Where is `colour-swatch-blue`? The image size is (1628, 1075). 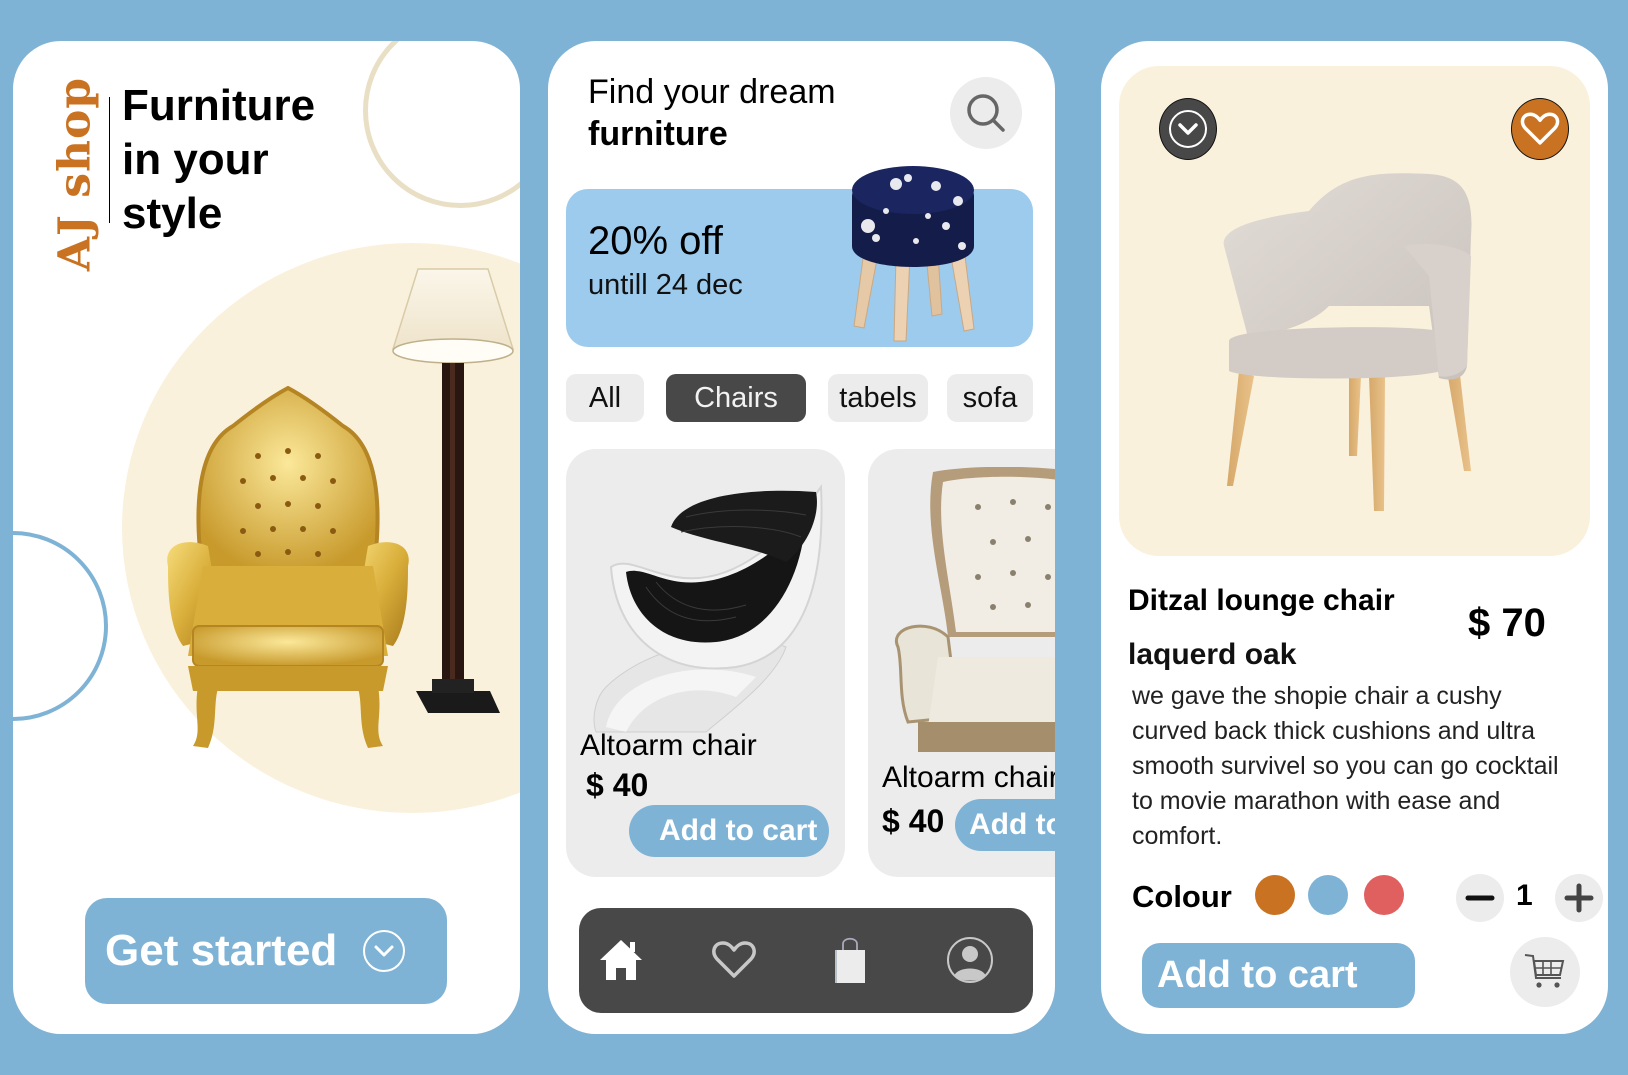 colour-swatch-blue is located at coordinates (1328, 895).